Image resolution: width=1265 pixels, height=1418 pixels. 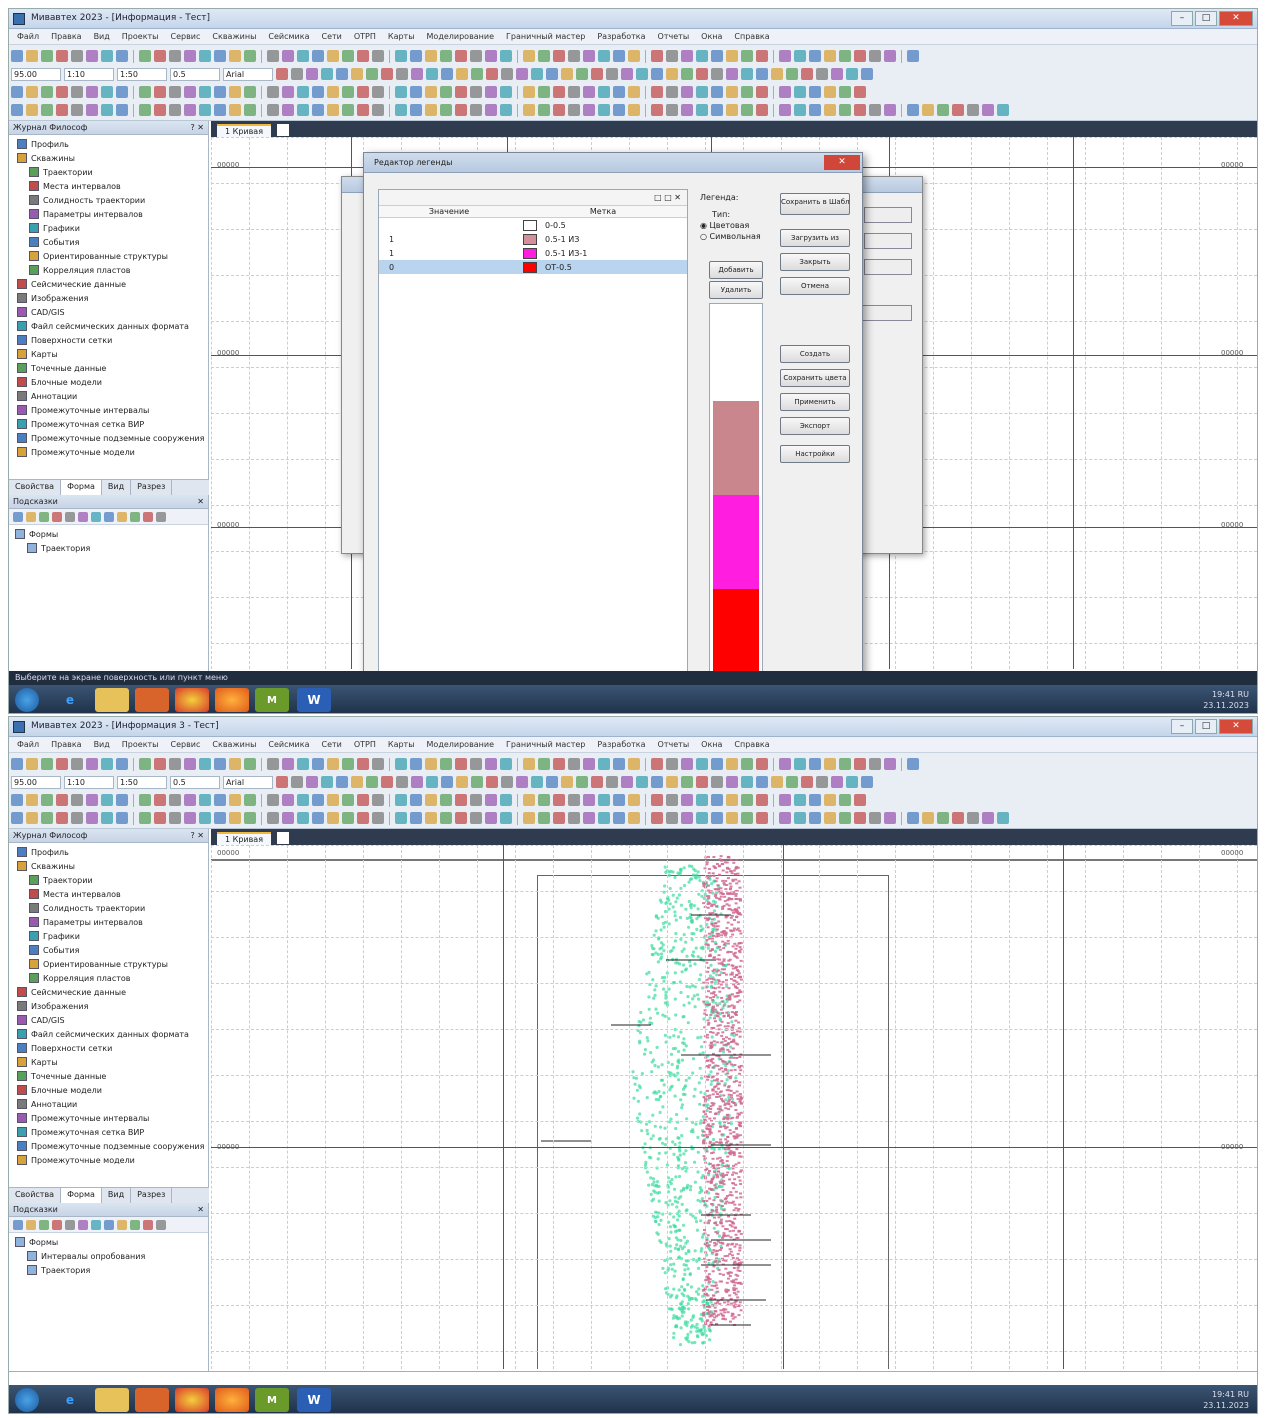 What do you see at coordinates (200, 1209) in the screenshot?
I see `pin-icon: ✕` at bounding box center [200, 1209].